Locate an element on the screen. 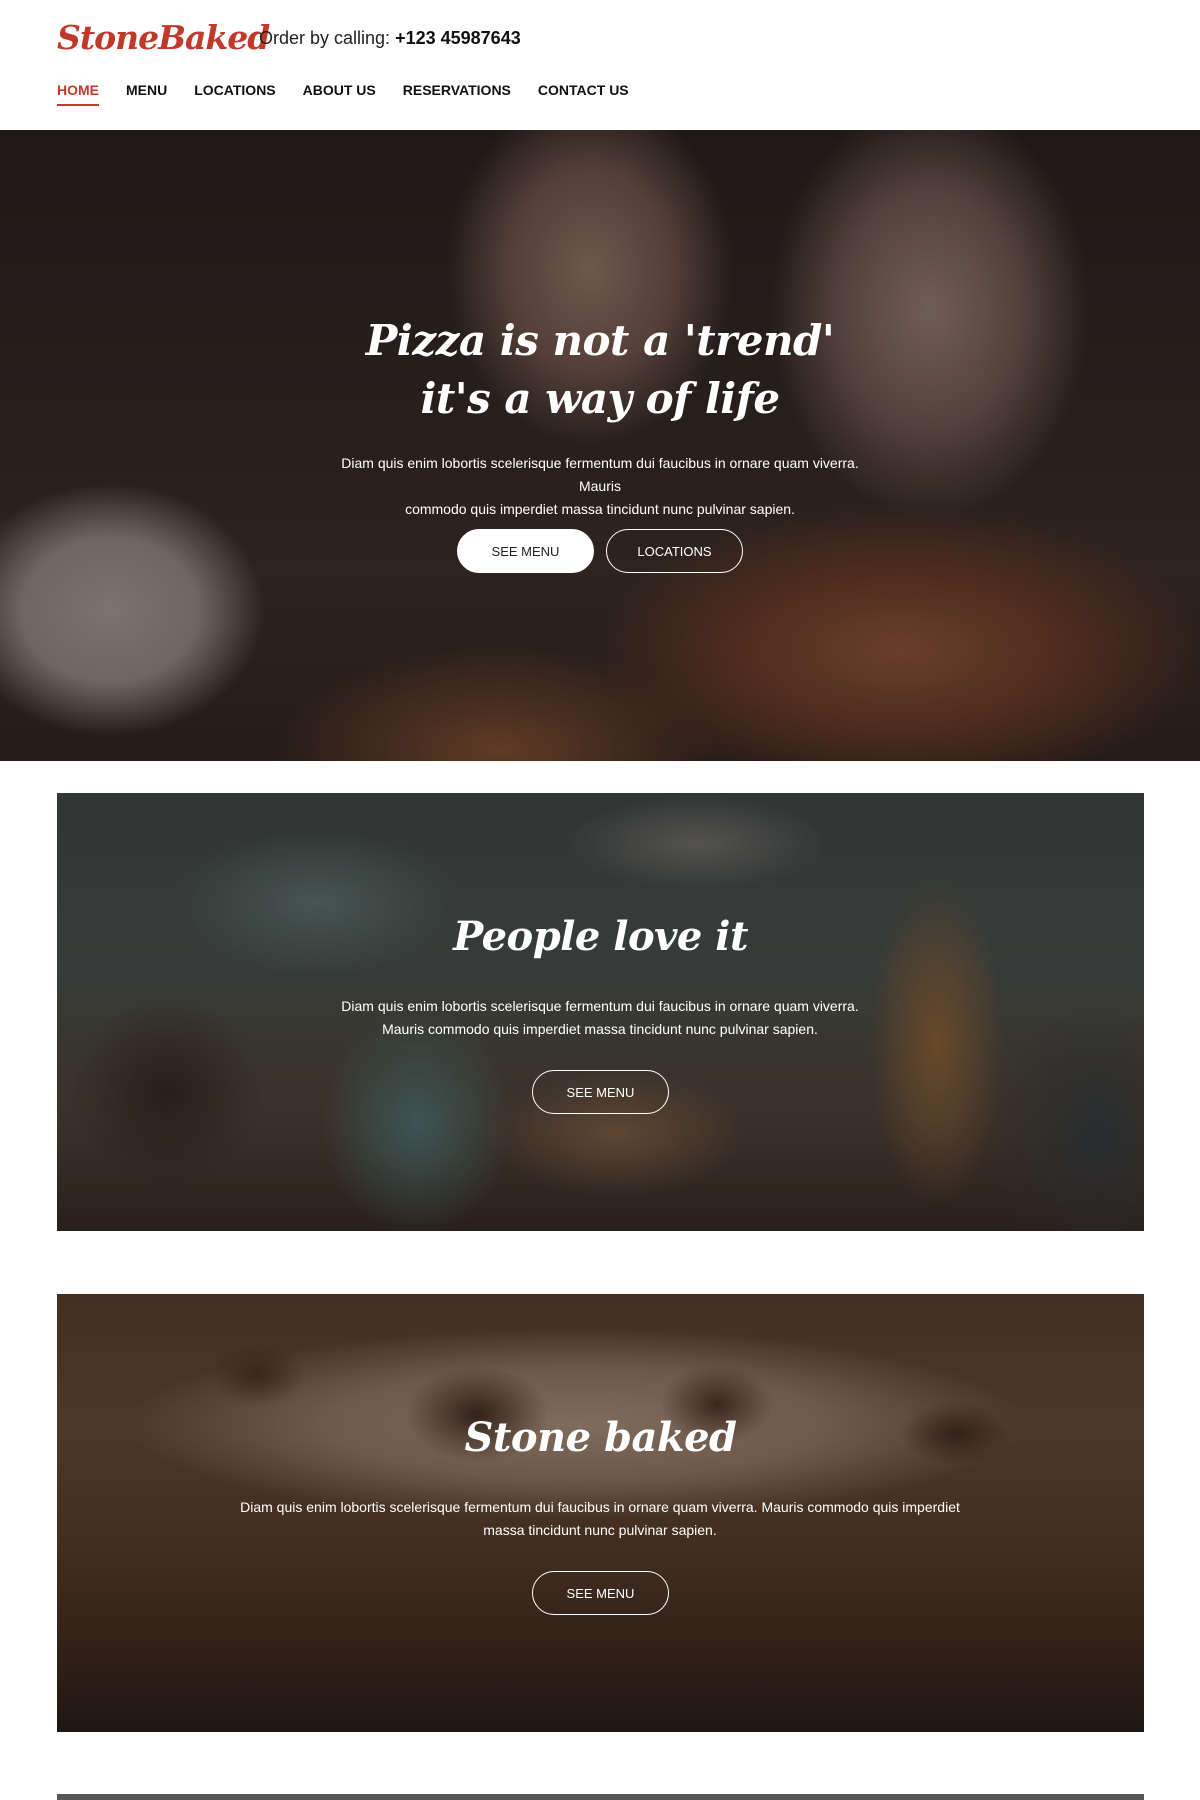 The height and width of the screenshot is (1800, 1200). hero-title-line-2: it's a way of life is located at coordinates (600, 398).